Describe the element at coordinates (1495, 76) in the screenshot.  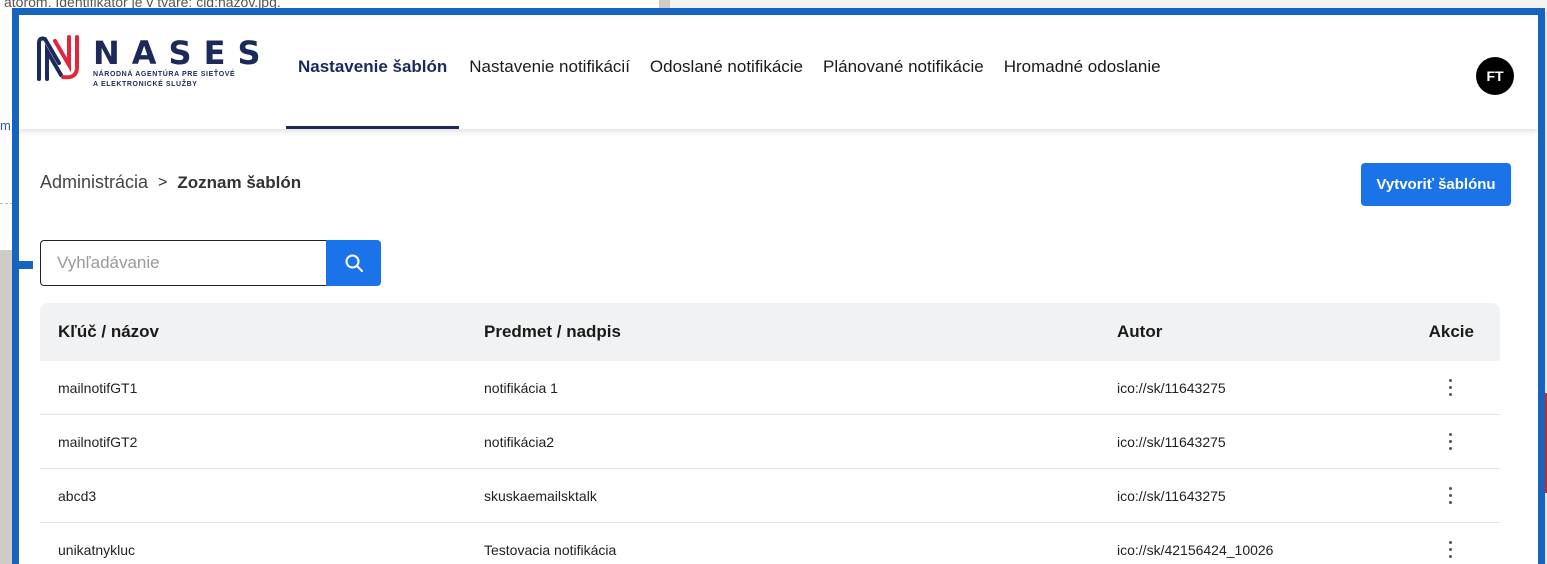
I see `user-avatar: FT` at that location.